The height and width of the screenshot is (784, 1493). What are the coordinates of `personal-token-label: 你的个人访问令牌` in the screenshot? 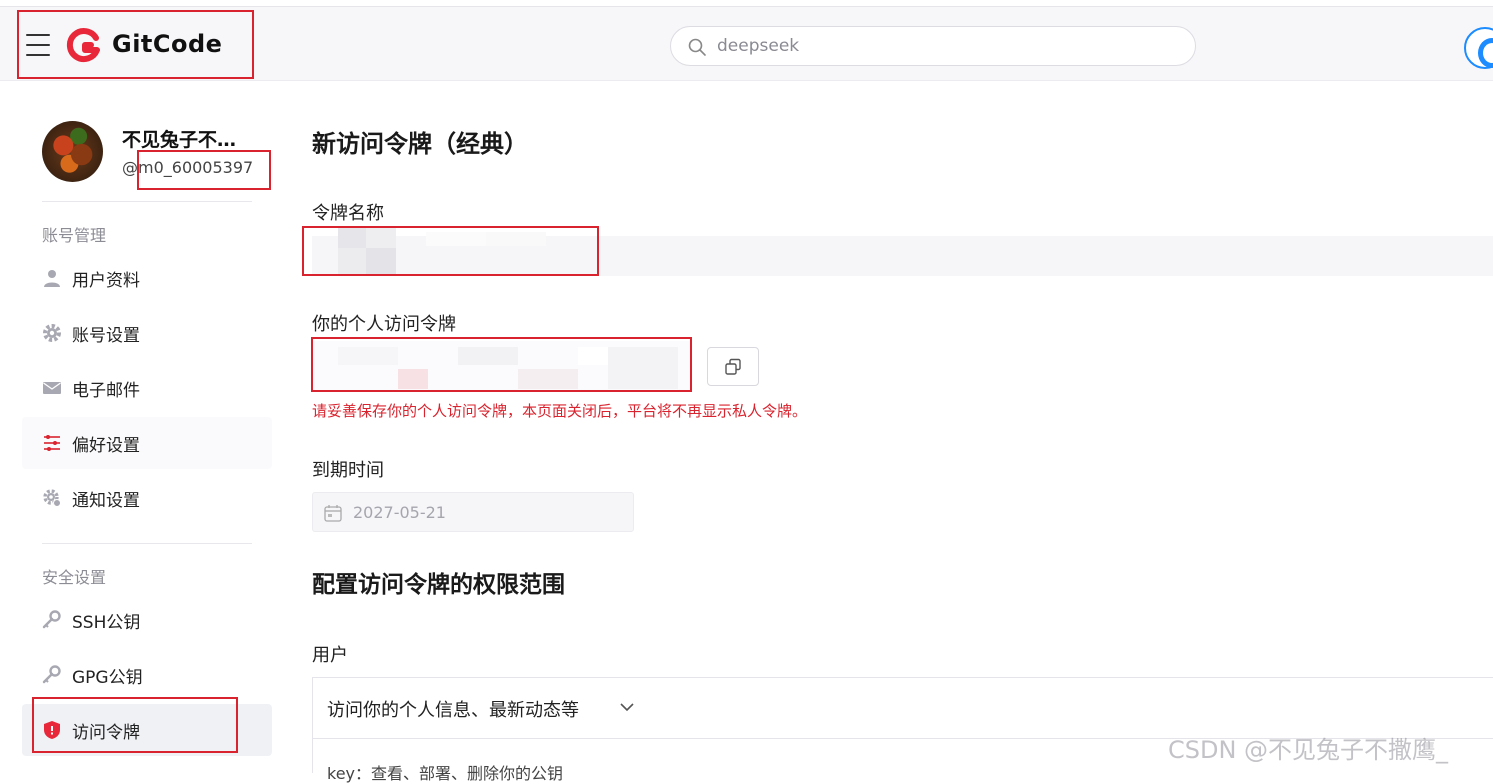 It's located at (384, 324).